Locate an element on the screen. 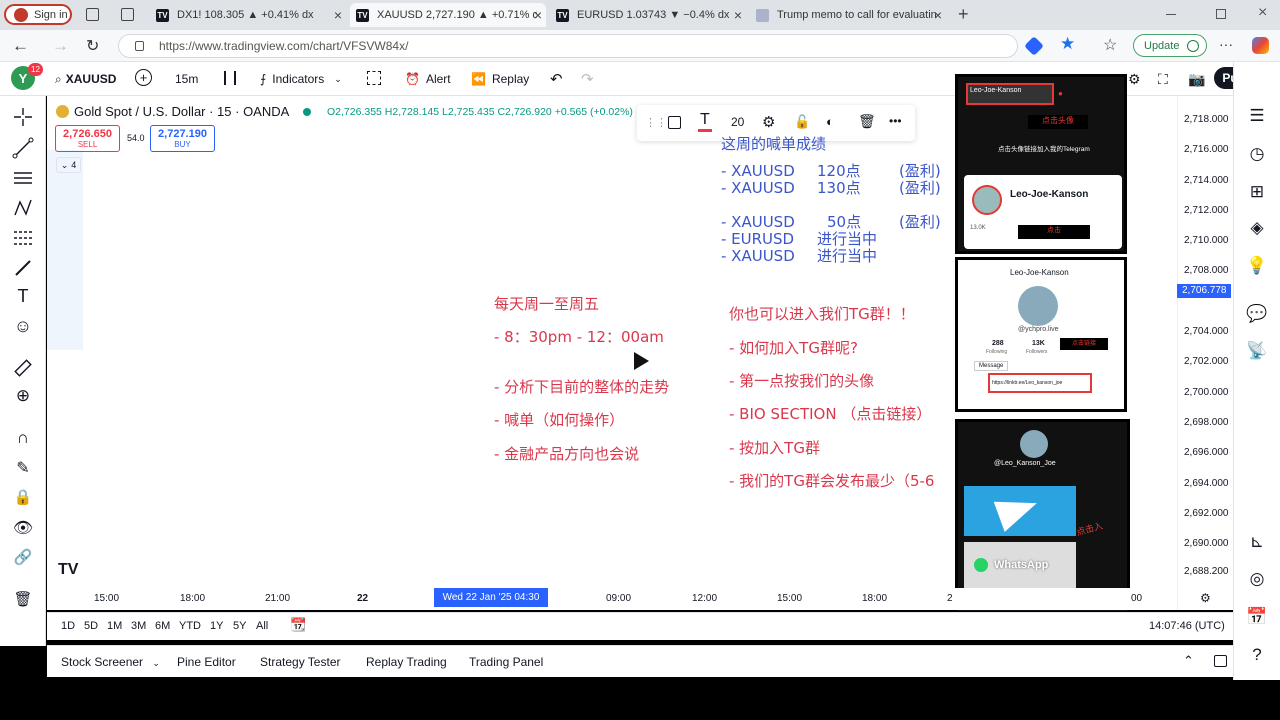  restore-icon is located at coordinates (1221, 14).